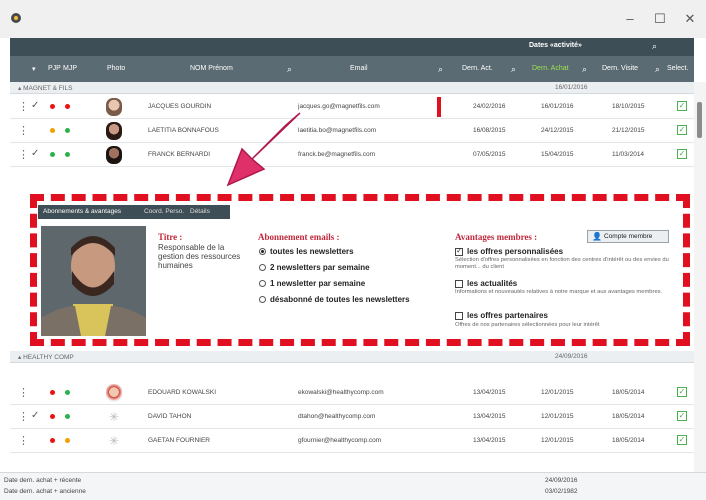 The width and height of the screenshot is (706, 500). Describe the element at coordinates (628, 416) in the screenshot. I see `date-dern-visite: 18/05/2014` at that location.